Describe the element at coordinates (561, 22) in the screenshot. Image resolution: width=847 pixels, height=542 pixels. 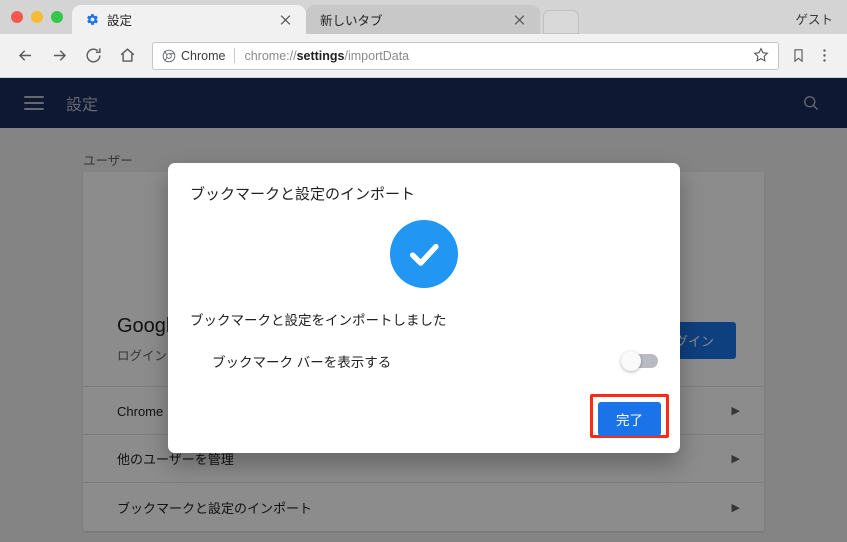
I see `new-tab-button` at that location.